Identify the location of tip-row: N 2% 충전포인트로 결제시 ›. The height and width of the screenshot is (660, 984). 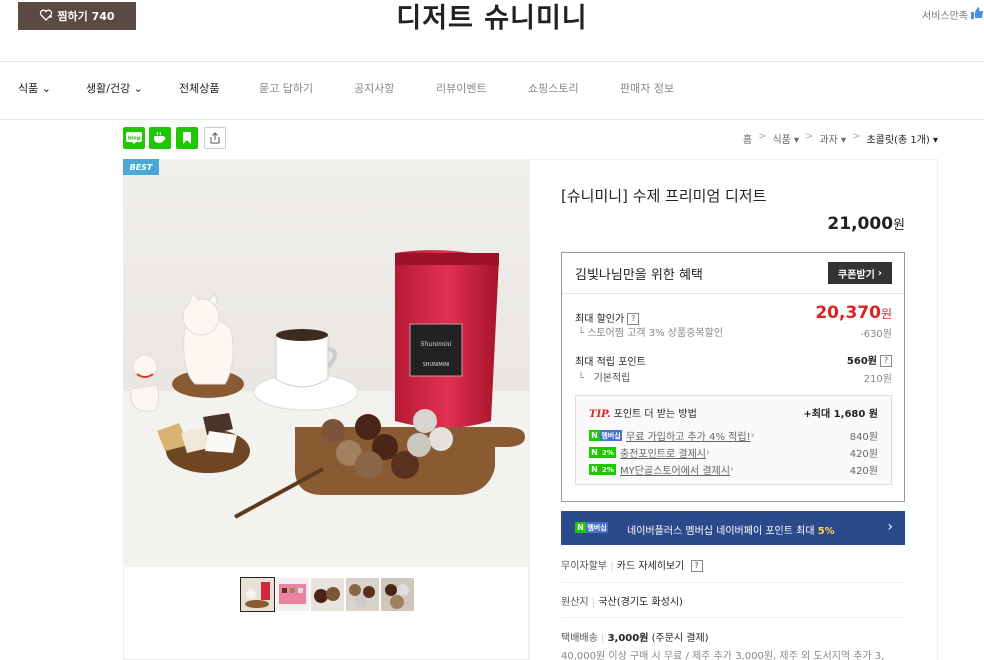
(649, 452).